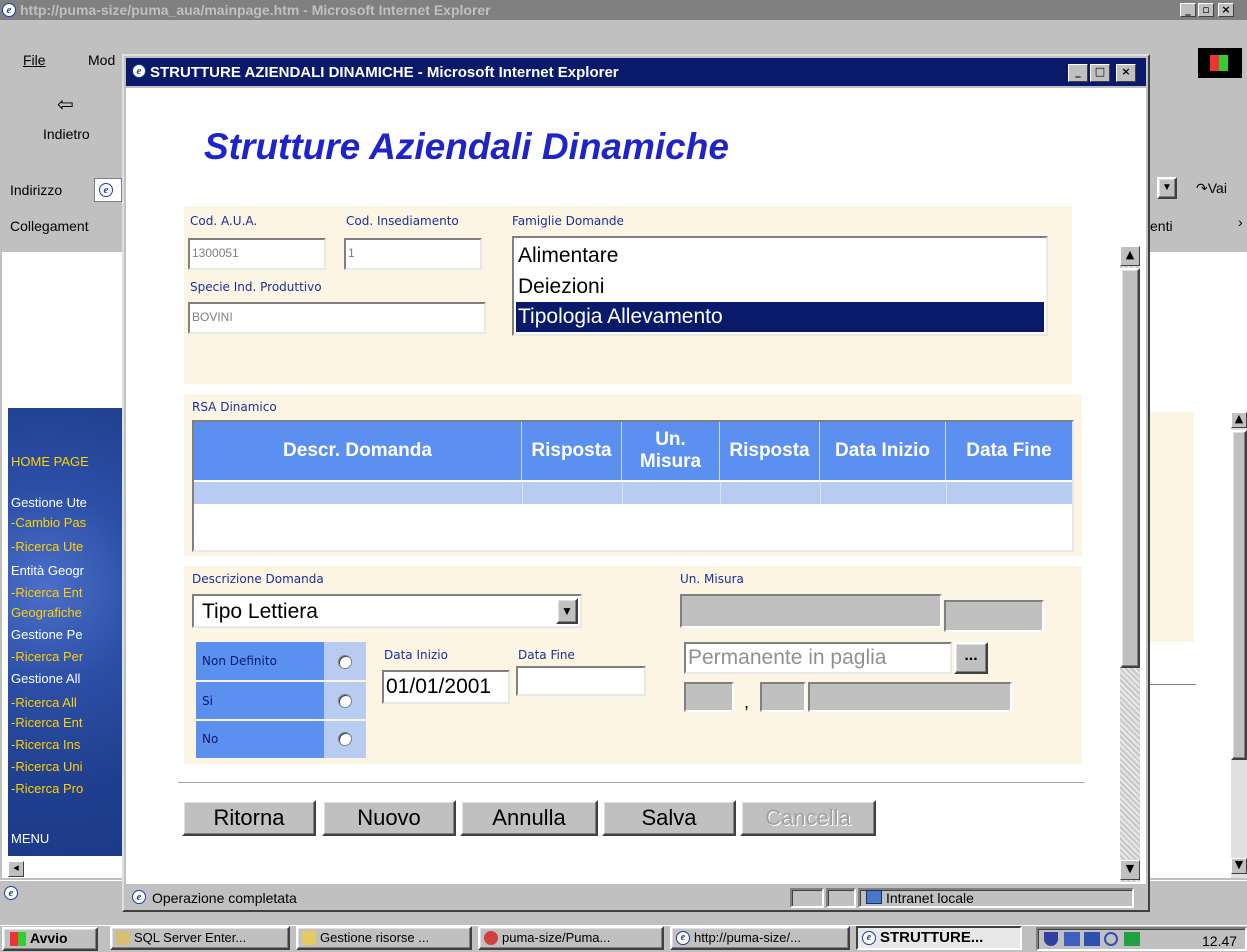 This screenshot has height=952, width=1247. Describe the element at coordinates (281, 700) in the screenshot. I see `risposta-radio-group: Non Definito Si No` at that location.